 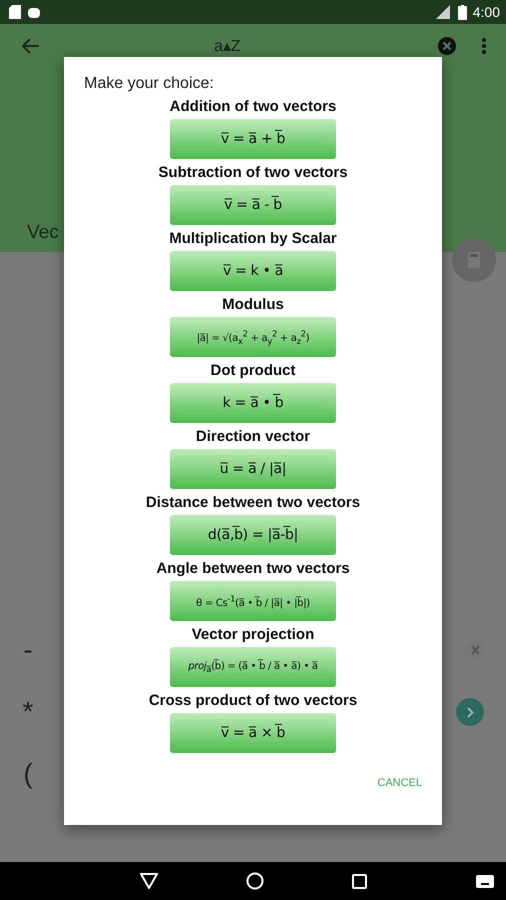 I want to click on status-time: 4:00, so click(x=486, y=12).